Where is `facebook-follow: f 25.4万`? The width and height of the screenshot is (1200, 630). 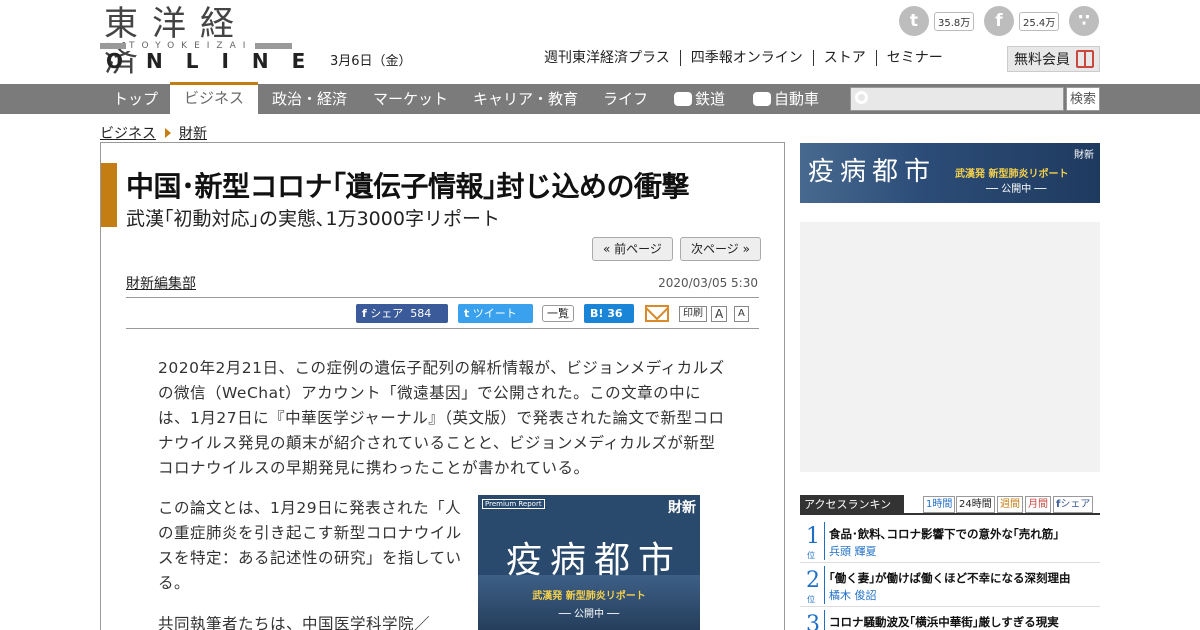
facebook-follow: f 25.4万 is located at coordinates (1022, 21).